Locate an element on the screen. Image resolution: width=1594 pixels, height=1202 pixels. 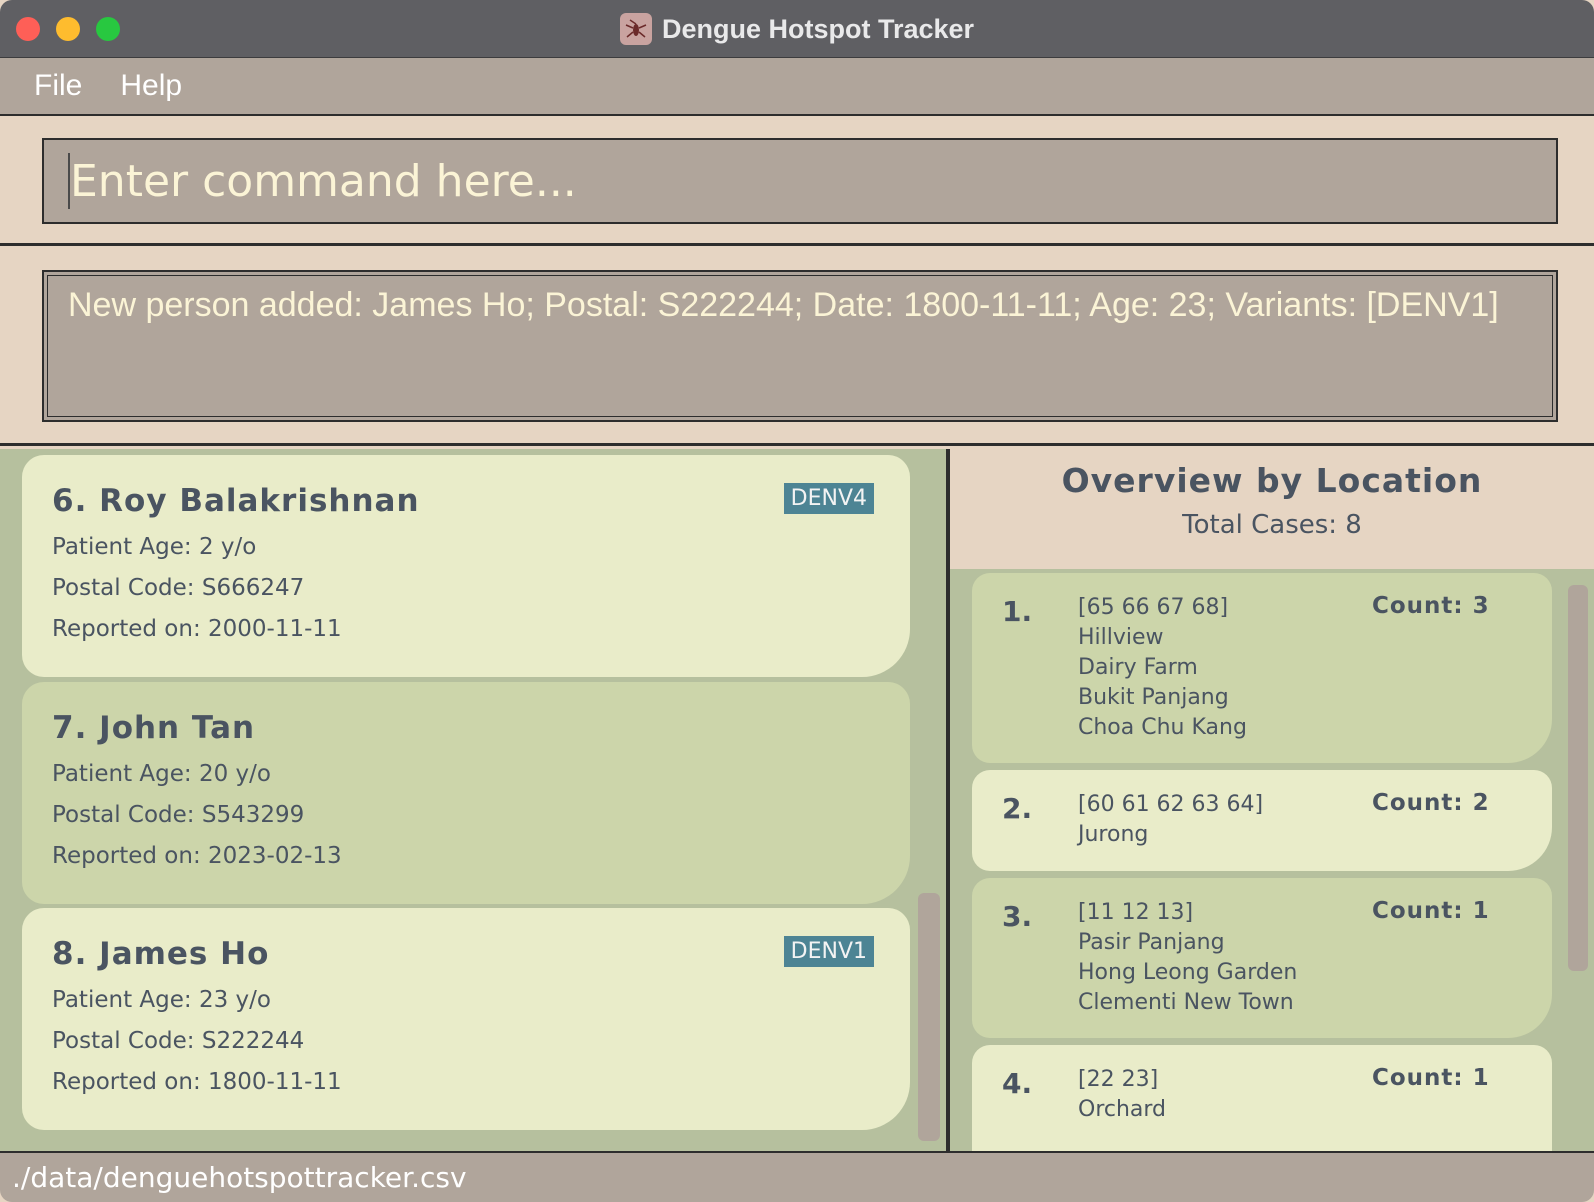
location-count: Count: 3 is located at coordinates (1431, 606).